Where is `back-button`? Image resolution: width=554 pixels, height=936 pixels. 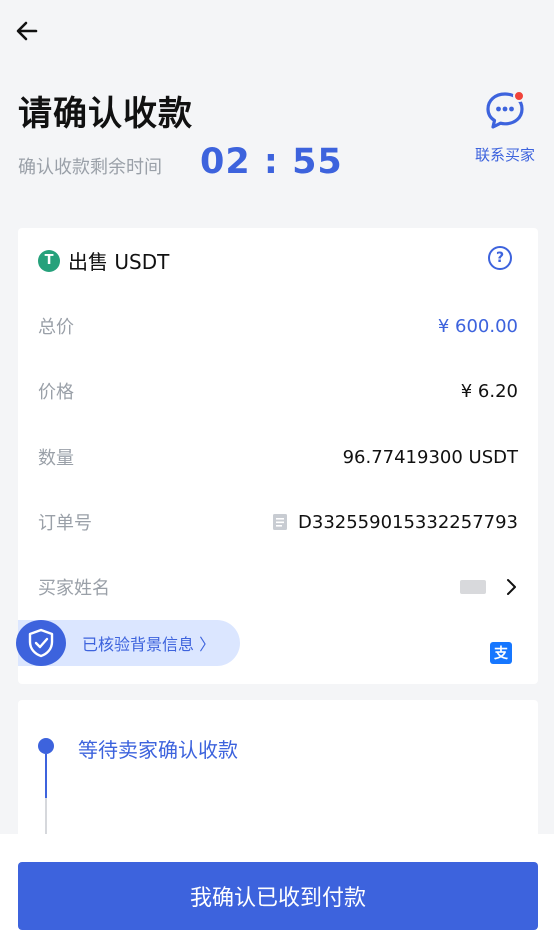
back-button is located at coordinates (27, 31).